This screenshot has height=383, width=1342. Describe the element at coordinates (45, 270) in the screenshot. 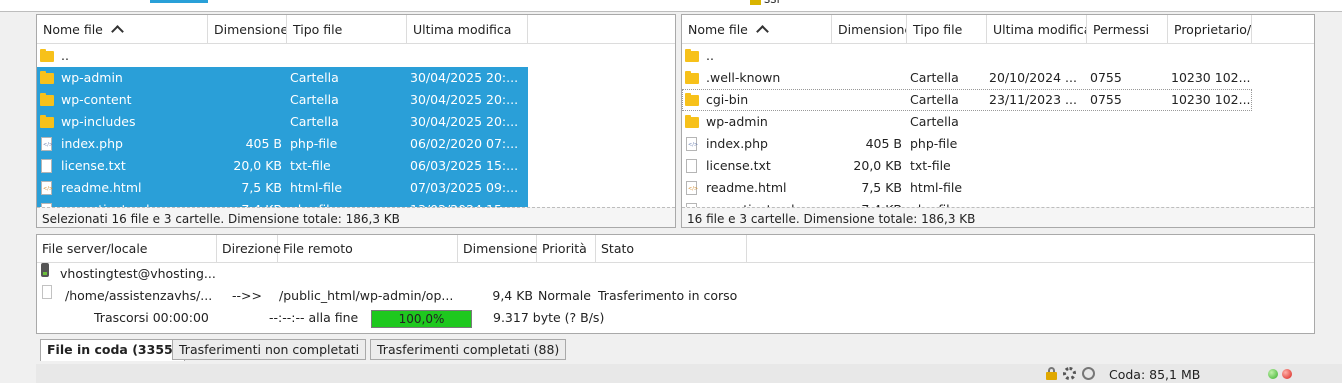

I see `server-icon` at that location.